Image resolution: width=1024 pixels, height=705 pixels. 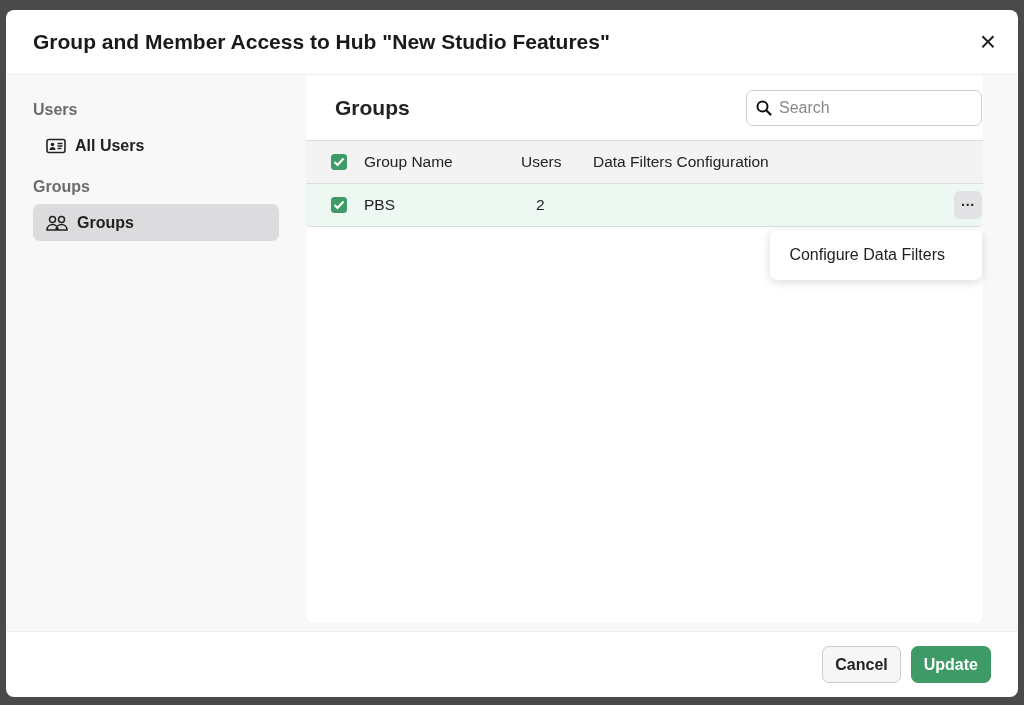 I want to click on sidebar-item: All Users, so click(x=156, y=145).